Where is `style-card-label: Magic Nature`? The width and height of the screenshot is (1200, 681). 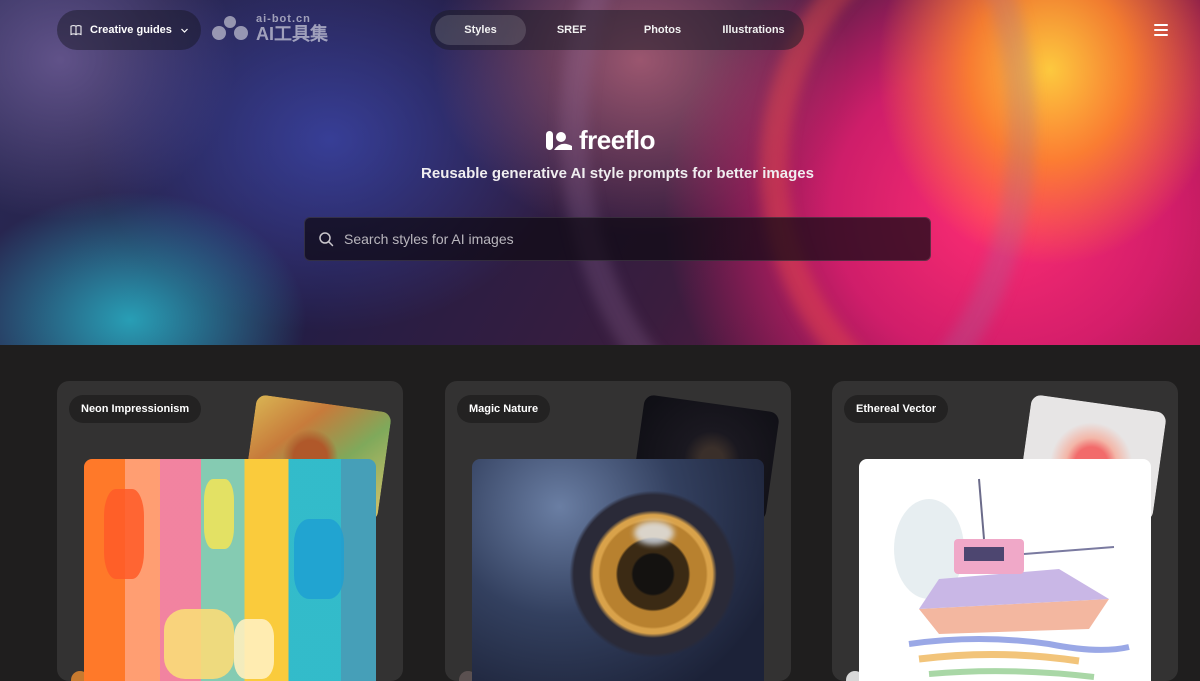
style-card-label: Magic Nature is located at coordinates (504, 409).